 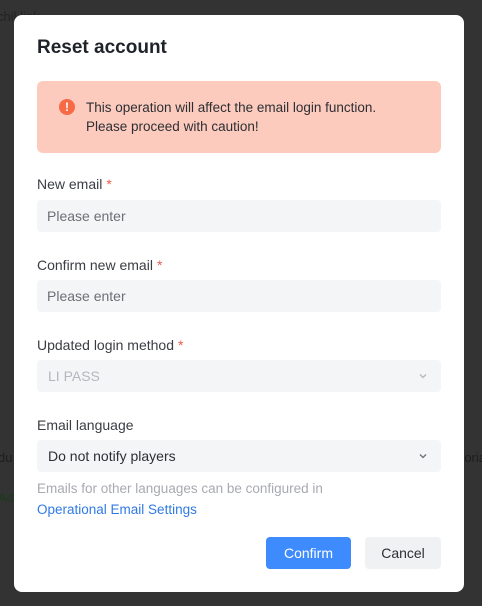 I want to click on background-text: Ad, so click(x=7, y=497).